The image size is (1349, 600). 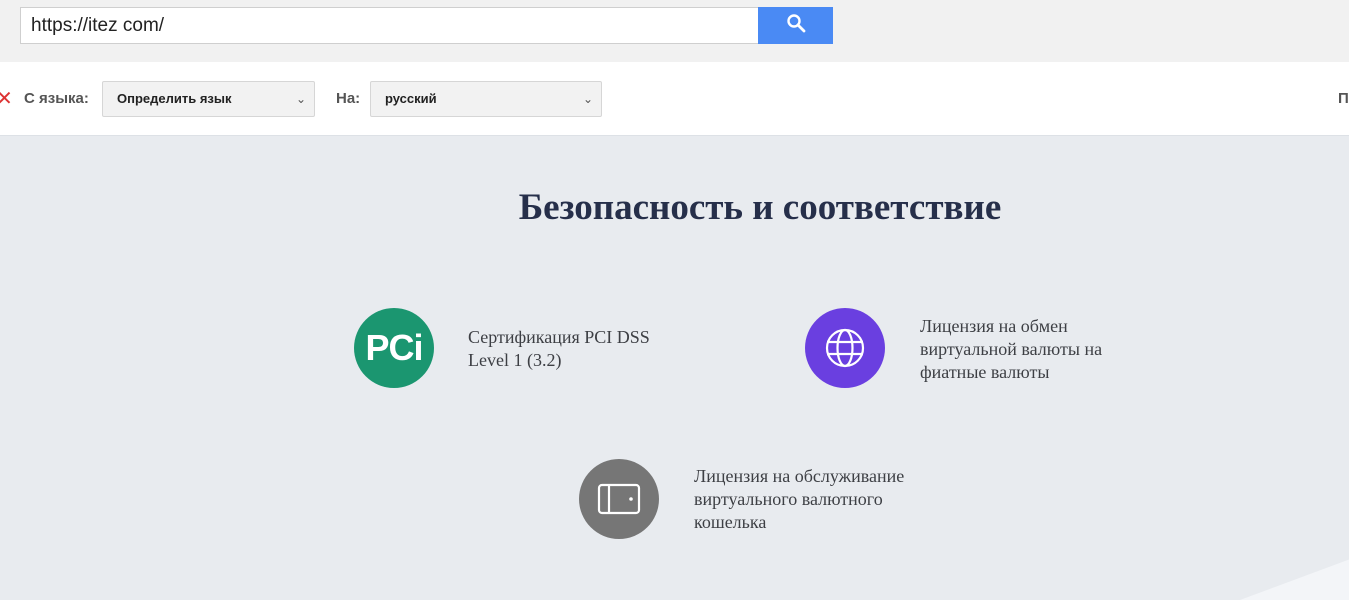 What do you see at coordinates (56, 98) in the screenshot?
I see `from-language-label: С языка:` at bounding box center [56, 98].